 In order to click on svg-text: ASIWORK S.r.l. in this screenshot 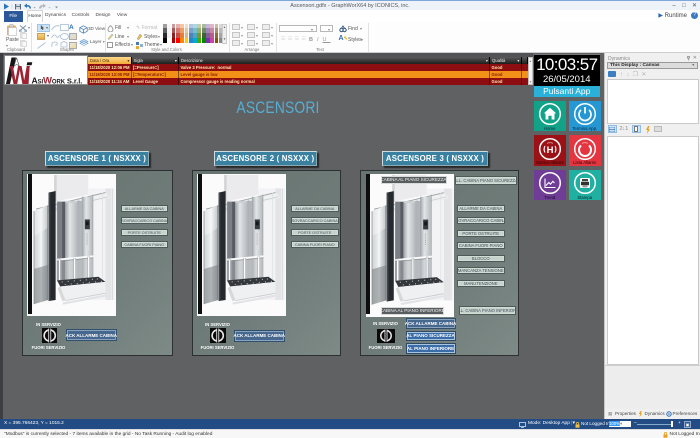, I will do `click(56, 80)`.